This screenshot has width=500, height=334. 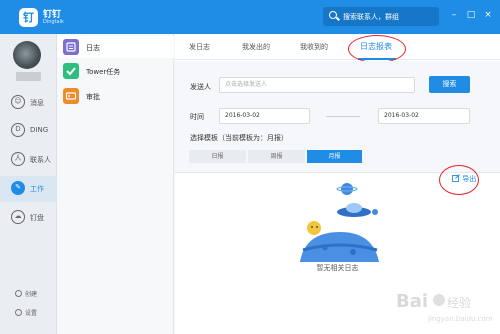 I want to click on nav-label: 钉盘, so click(x=37, y=218).